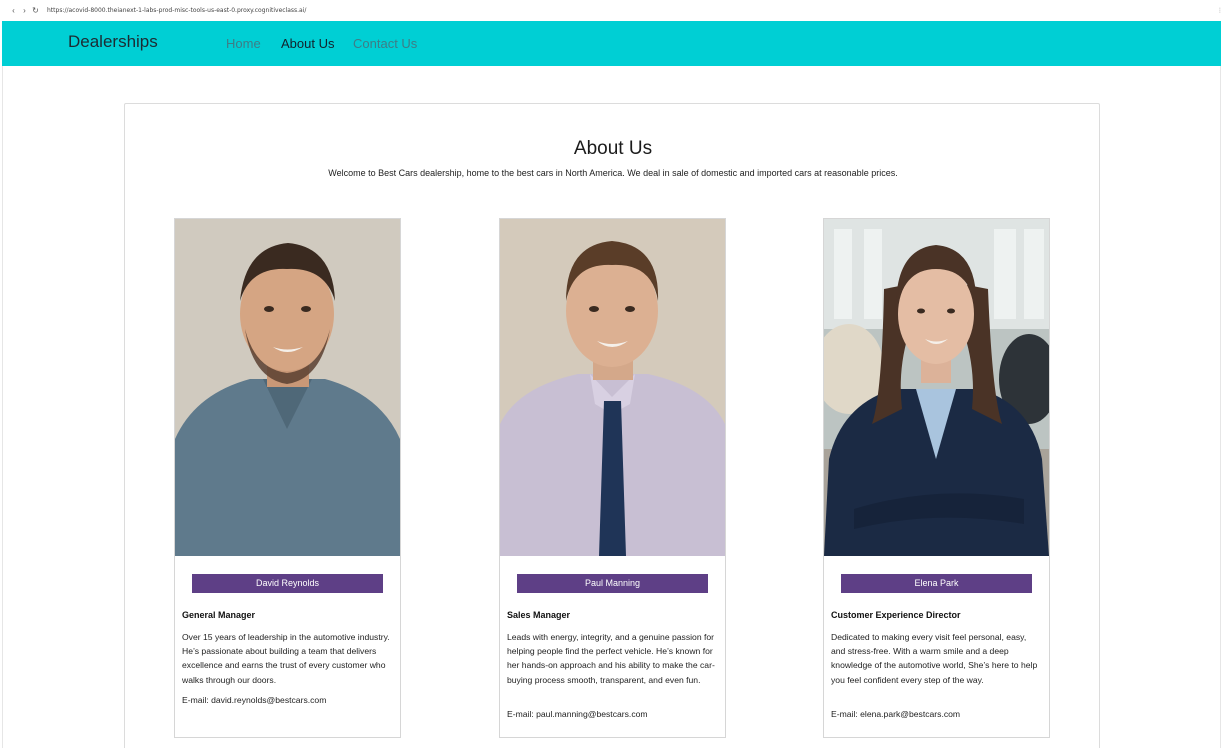  I want to click on nav-link-about-us: About Us, so click(307, 43).